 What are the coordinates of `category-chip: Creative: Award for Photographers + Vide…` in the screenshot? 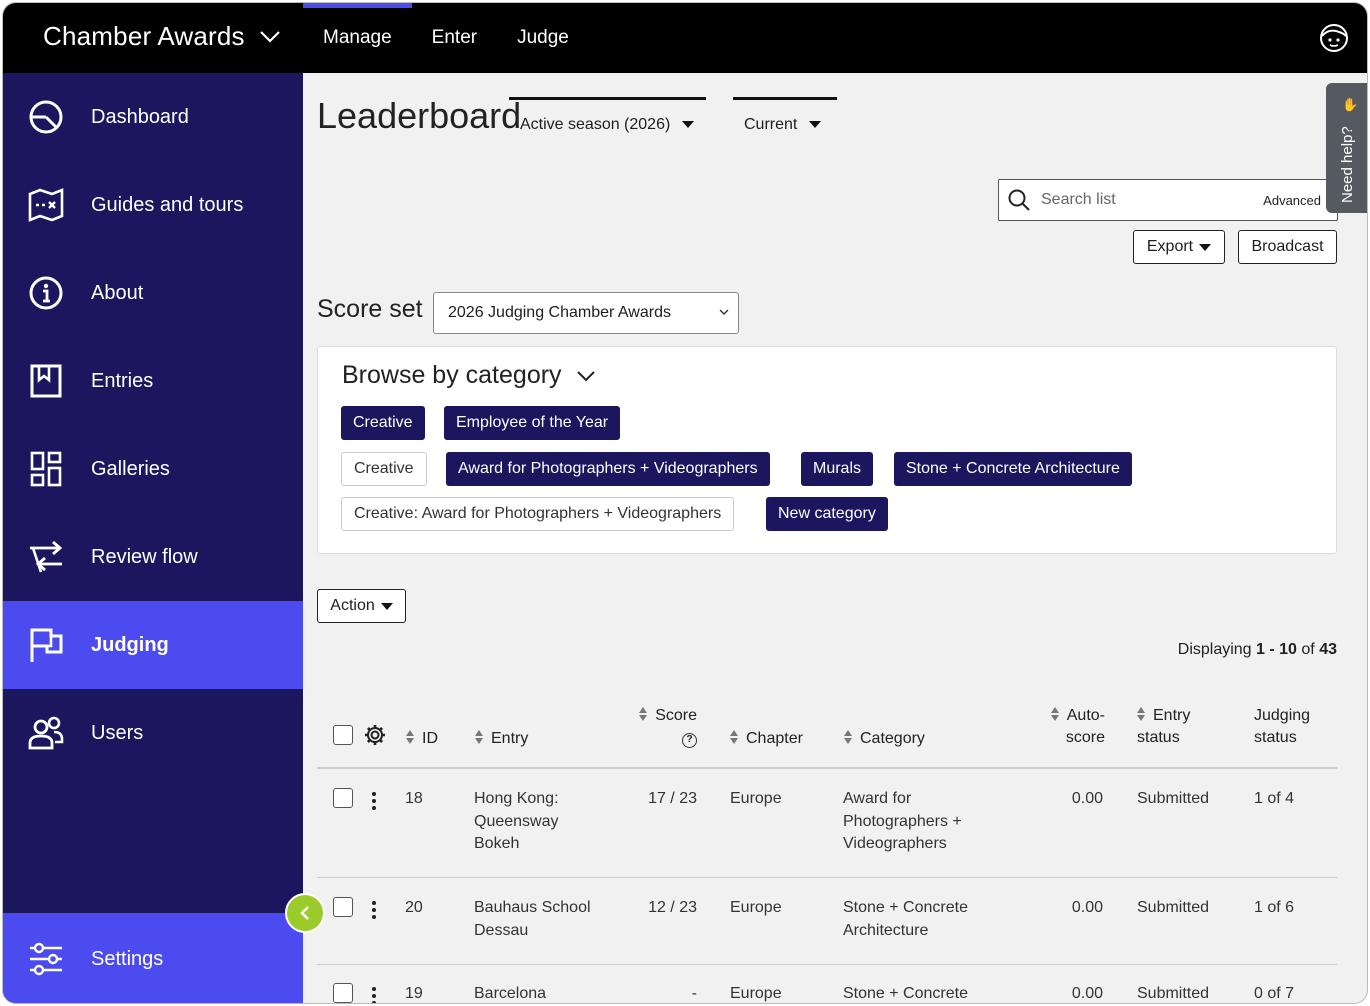 It's located at (538, 514).